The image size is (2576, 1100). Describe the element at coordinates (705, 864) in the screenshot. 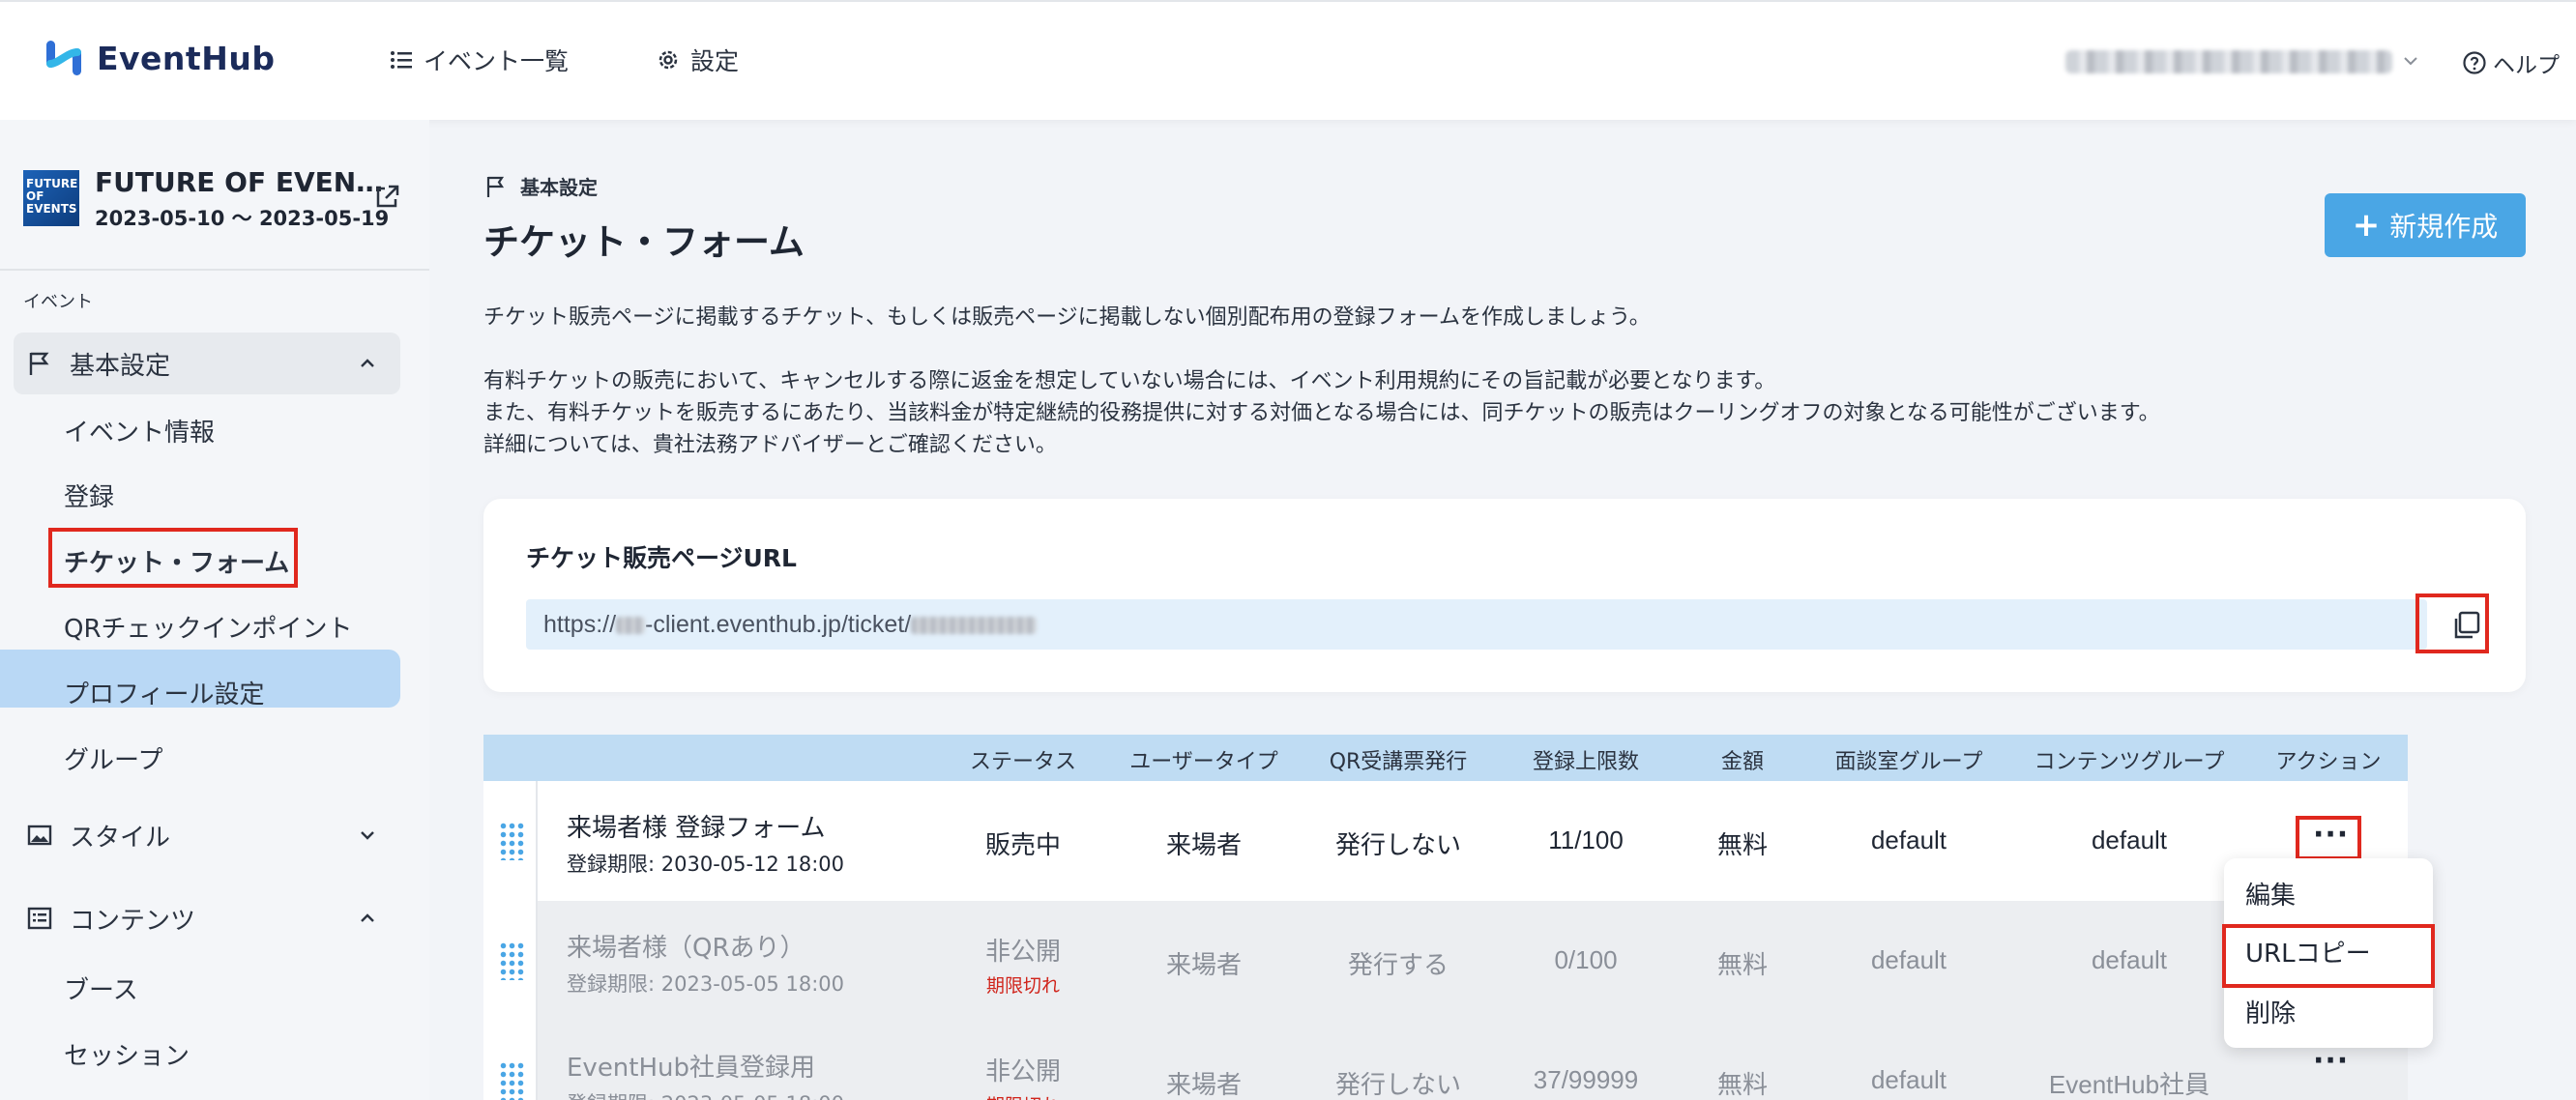

I see `row-period: 登録期限: 2030-05-12 18:00` at that location.